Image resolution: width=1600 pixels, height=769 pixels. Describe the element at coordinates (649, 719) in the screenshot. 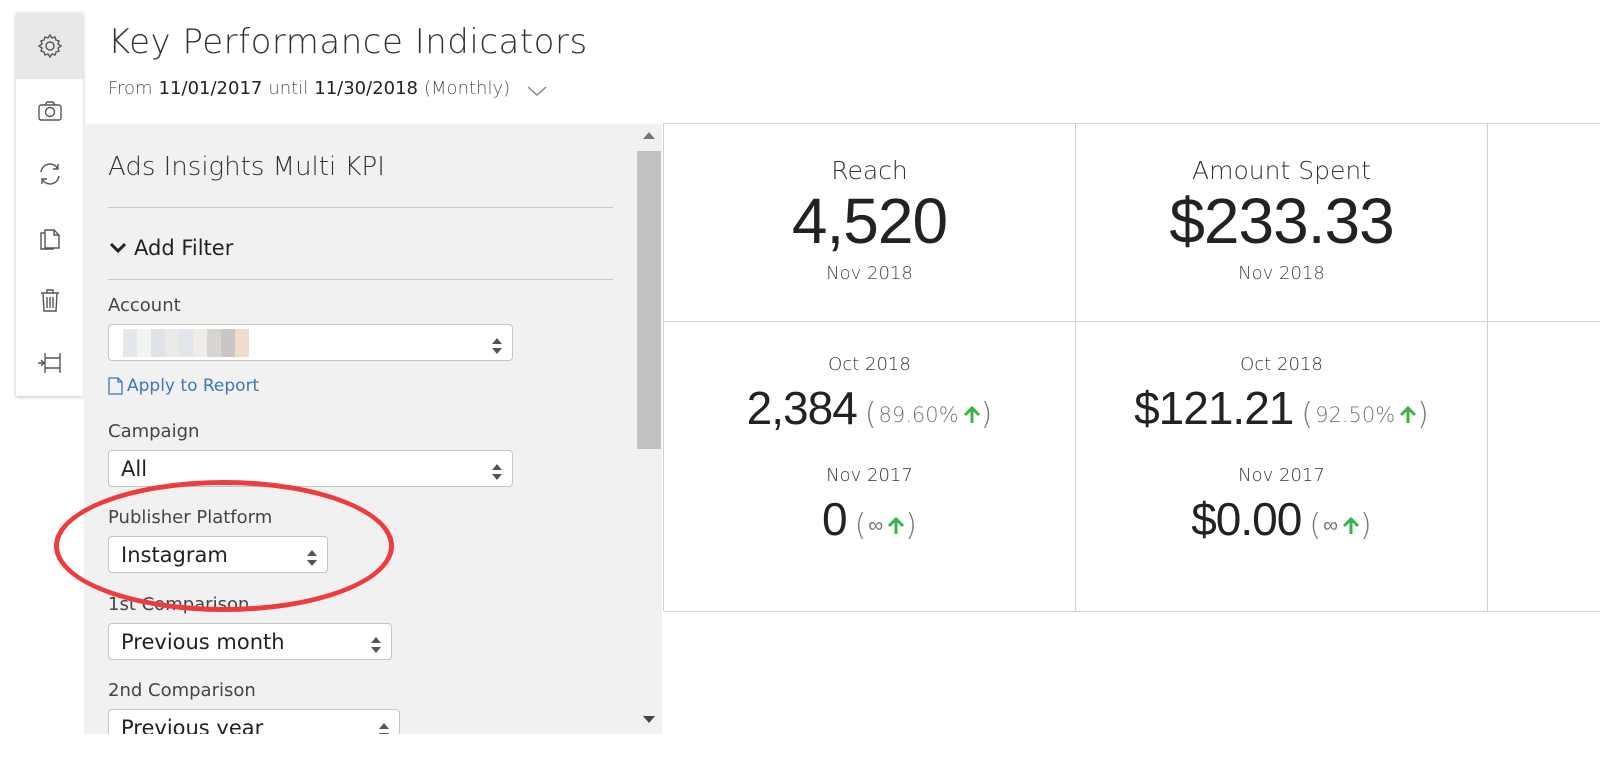

I see `scroll-down-arrow-icon` at that location.